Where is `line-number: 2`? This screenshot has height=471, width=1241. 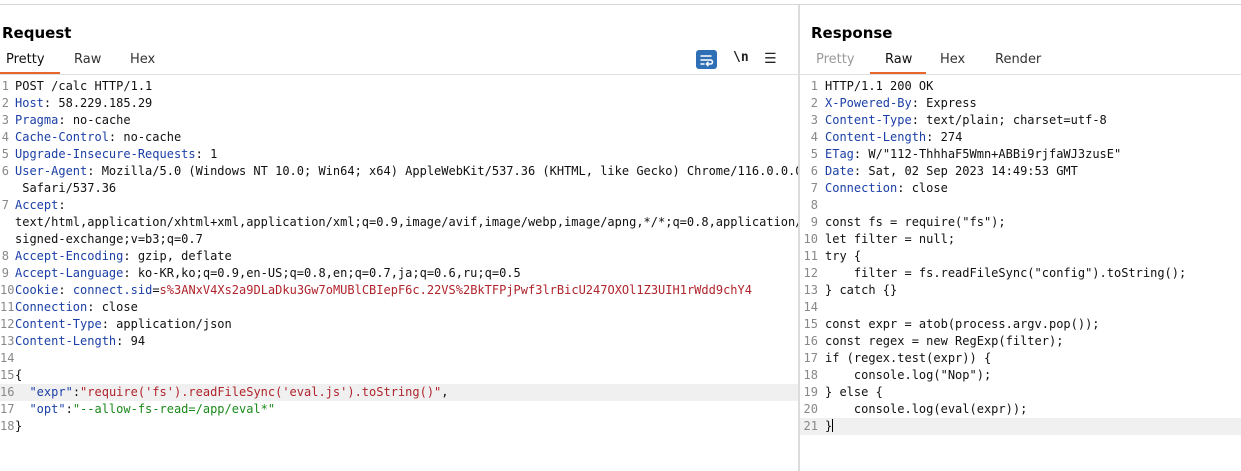
line-number: 2 is located at coordinates (5, 103).